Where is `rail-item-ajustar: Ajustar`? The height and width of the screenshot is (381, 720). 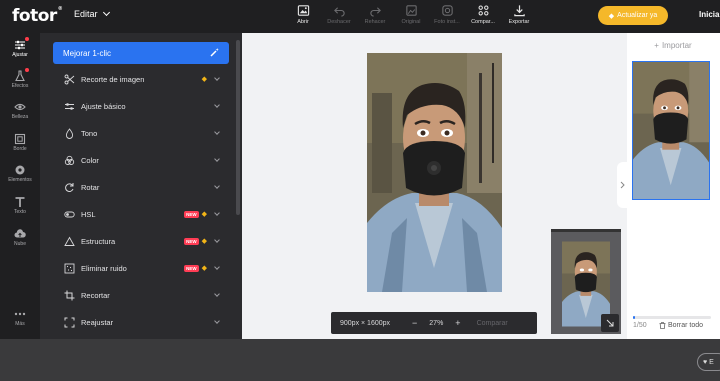
rail-item-ajustar: Ajustar is located at coordinates (20, 47).